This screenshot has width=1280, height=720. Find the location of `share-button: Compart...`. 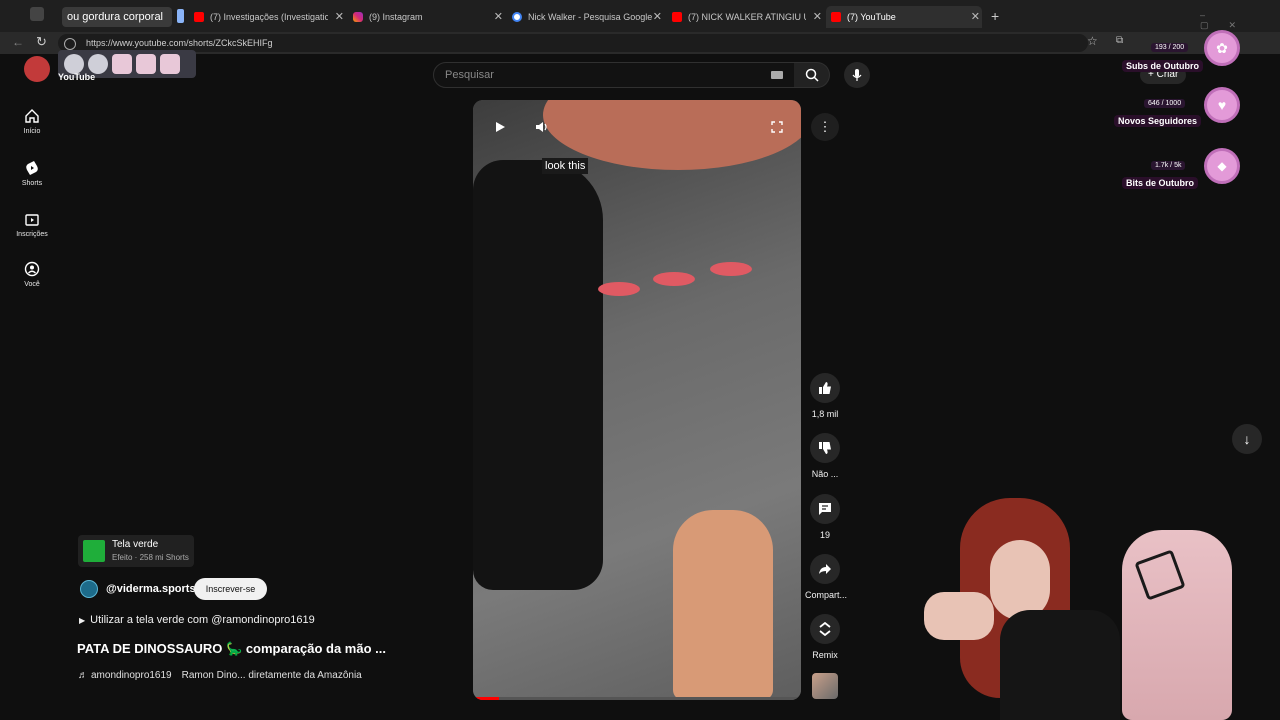

share-button: Compart... is located at coordinates (826, 577).